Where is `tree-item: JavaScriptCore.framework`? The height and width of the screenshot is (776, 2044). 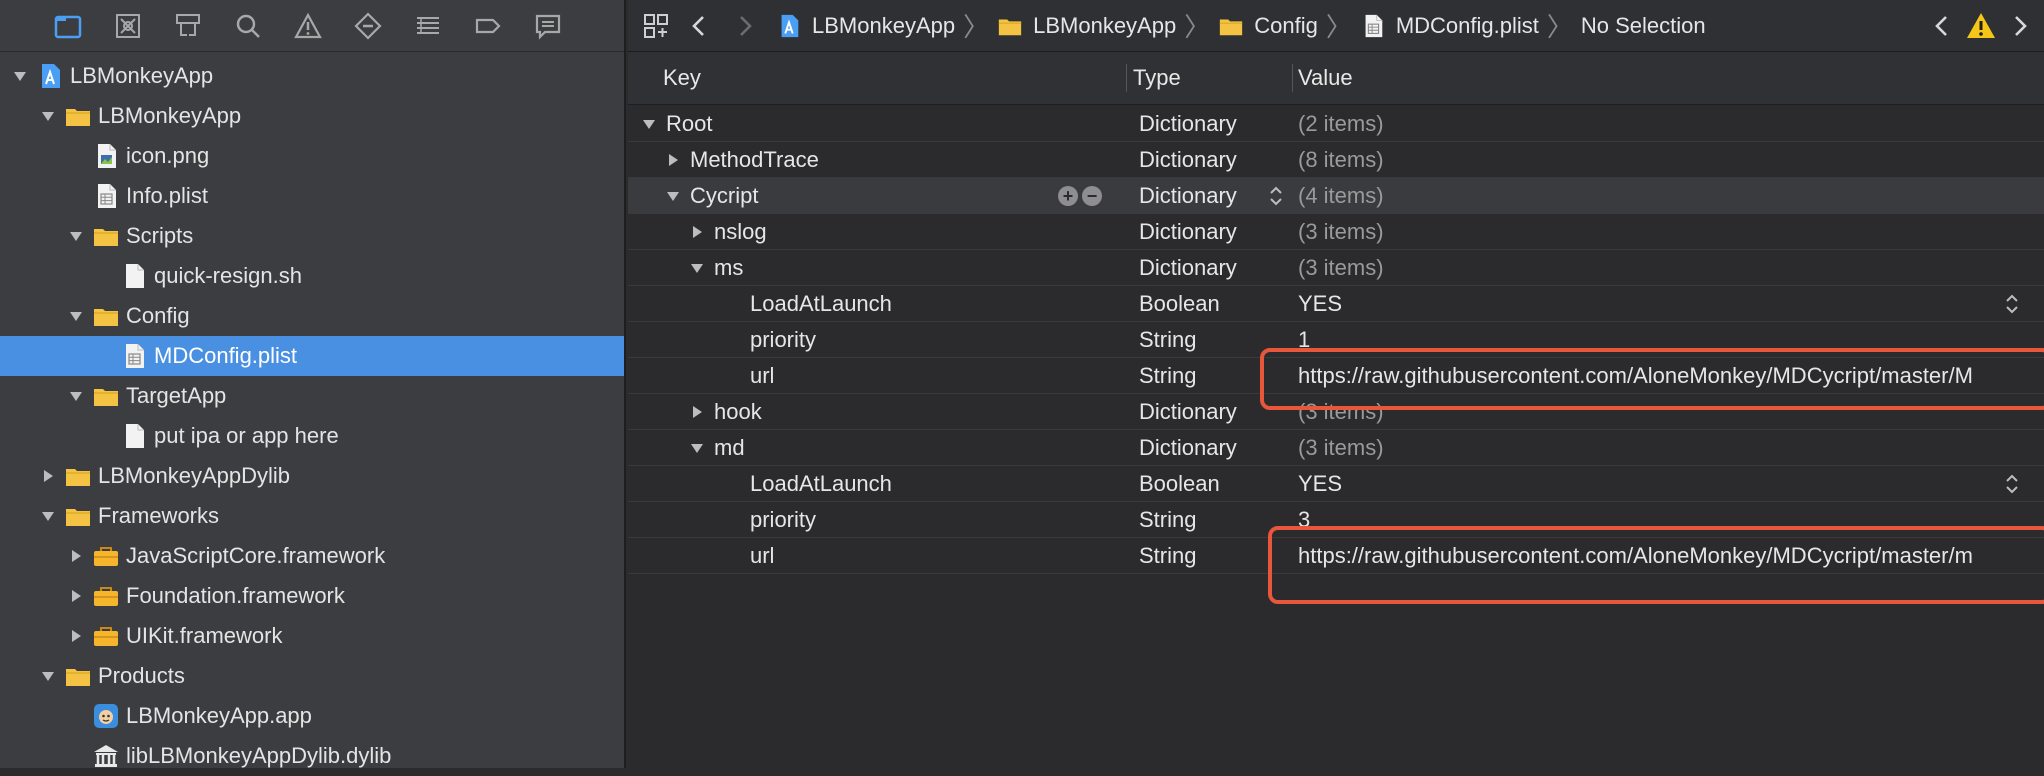 tree-item: JavaScriptCore.framework is located at coordinates (312, 556).